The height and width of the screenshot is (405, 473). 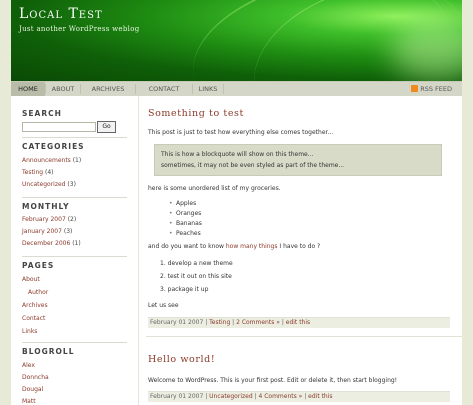 What do you see at coordinates (185, 213) in the screenshot?
I see `list-item: Oranges` at bounding box center [185, 213].